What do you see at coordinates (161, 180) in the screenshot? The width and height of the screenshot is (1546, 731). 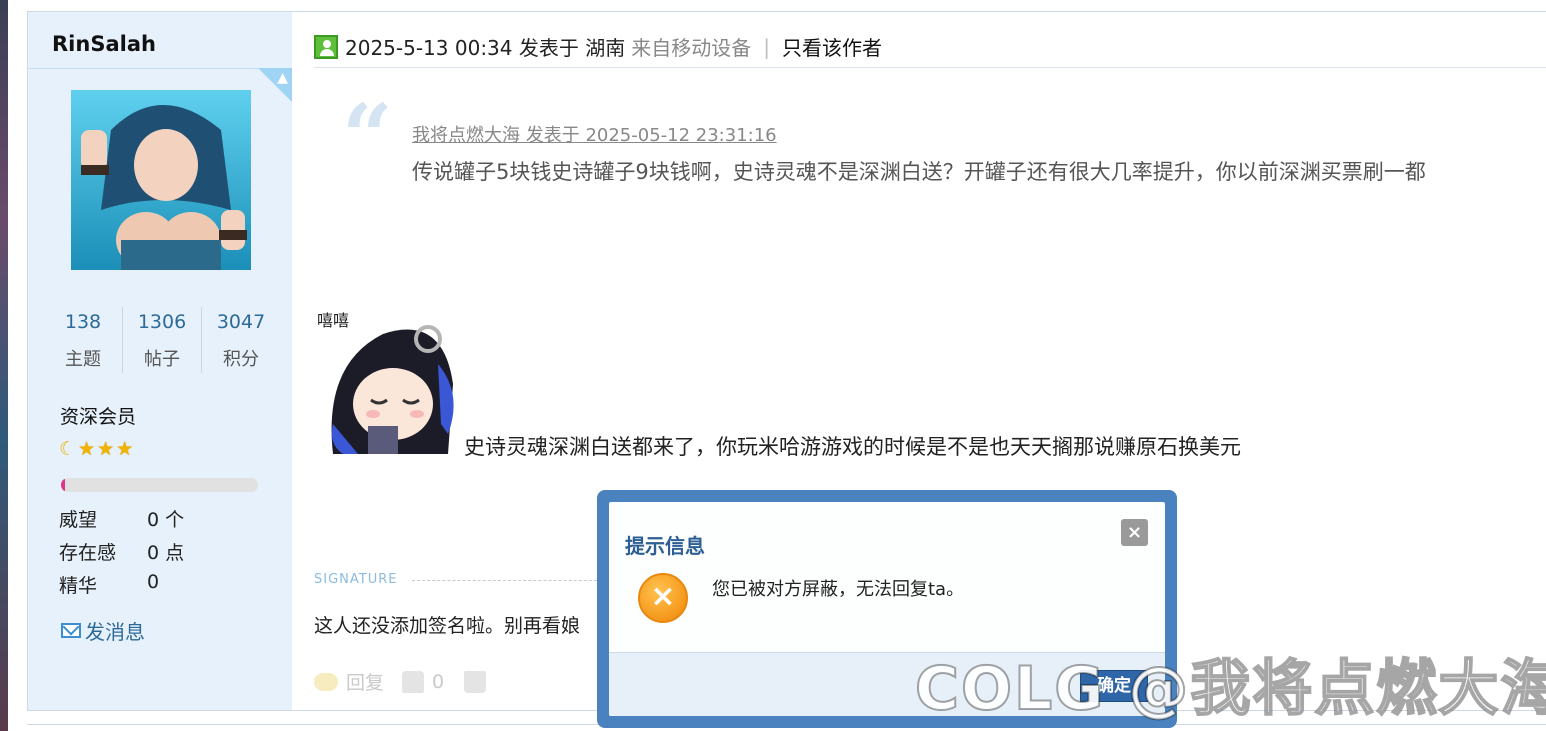 I see `avatar` at bounding box center [161, 180].